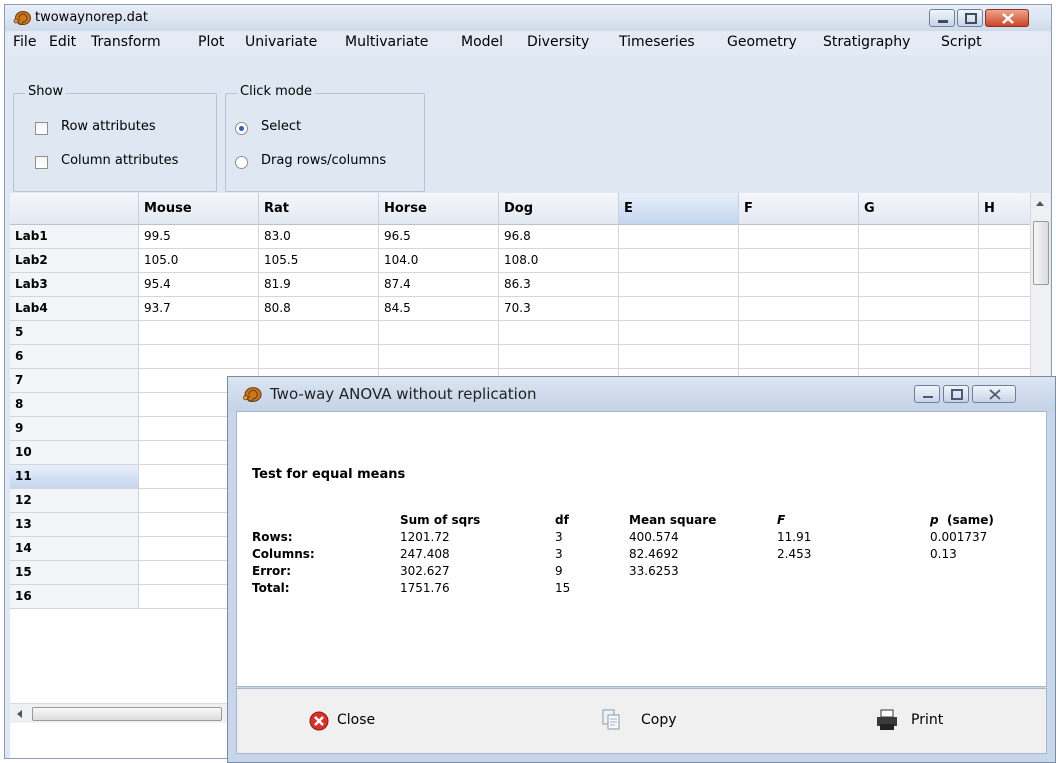  What do you see at coordinates (558, 42) in the screenshot?
I see `menu-diversity: Diversity` at bounding box center [558, 42].